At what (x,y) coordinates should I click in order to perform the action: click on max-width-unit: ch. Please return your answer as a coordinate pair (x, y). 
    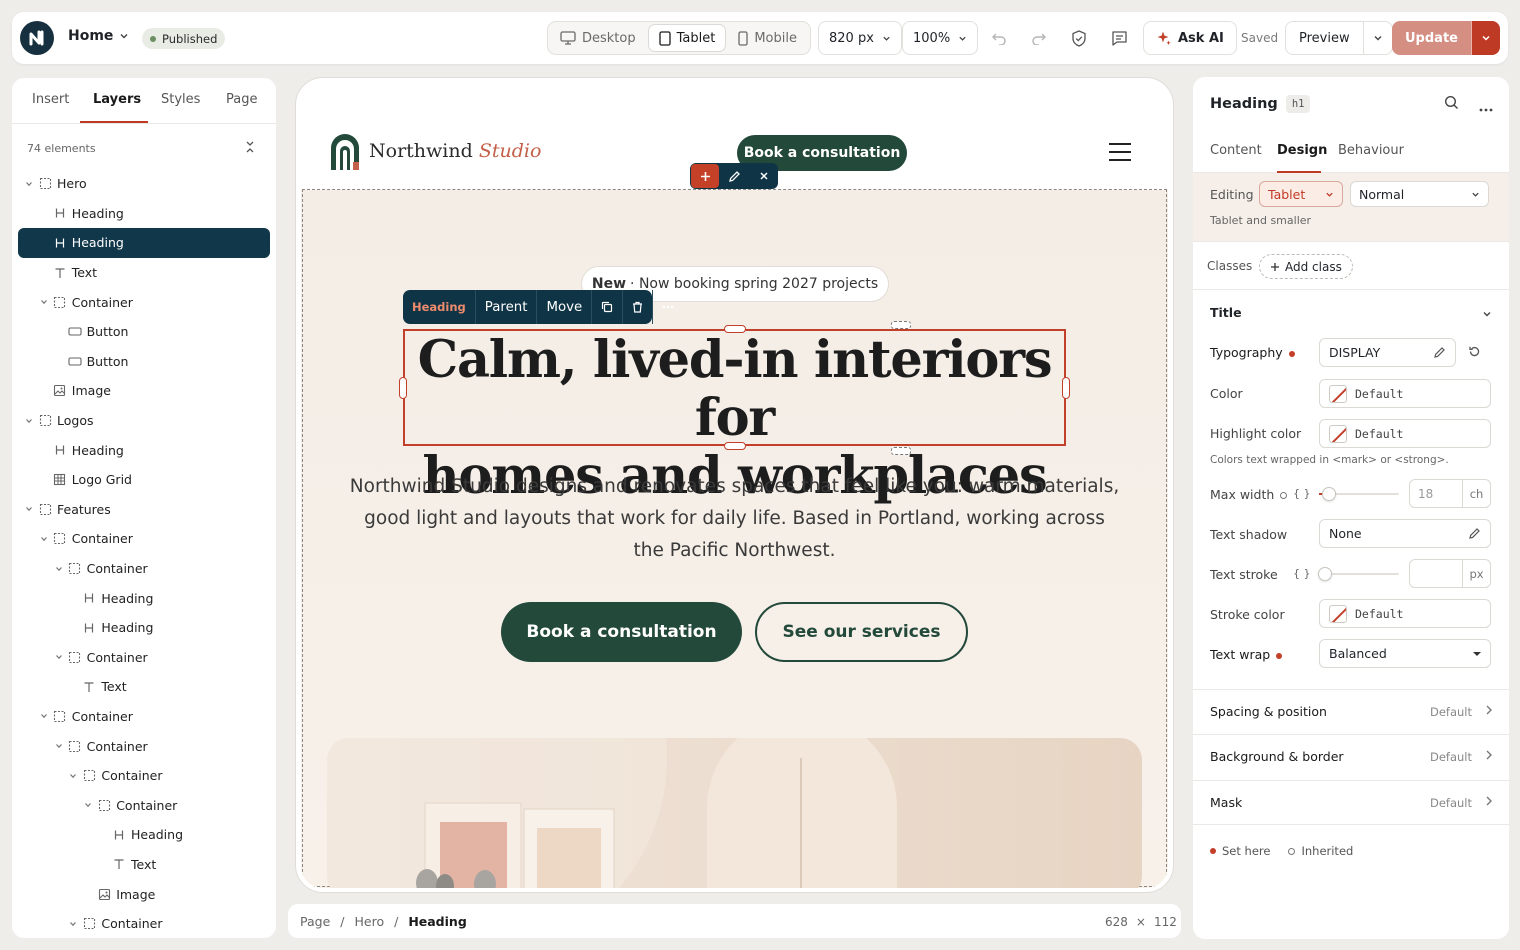
    Looking at the image, I should click on (1476, 493).